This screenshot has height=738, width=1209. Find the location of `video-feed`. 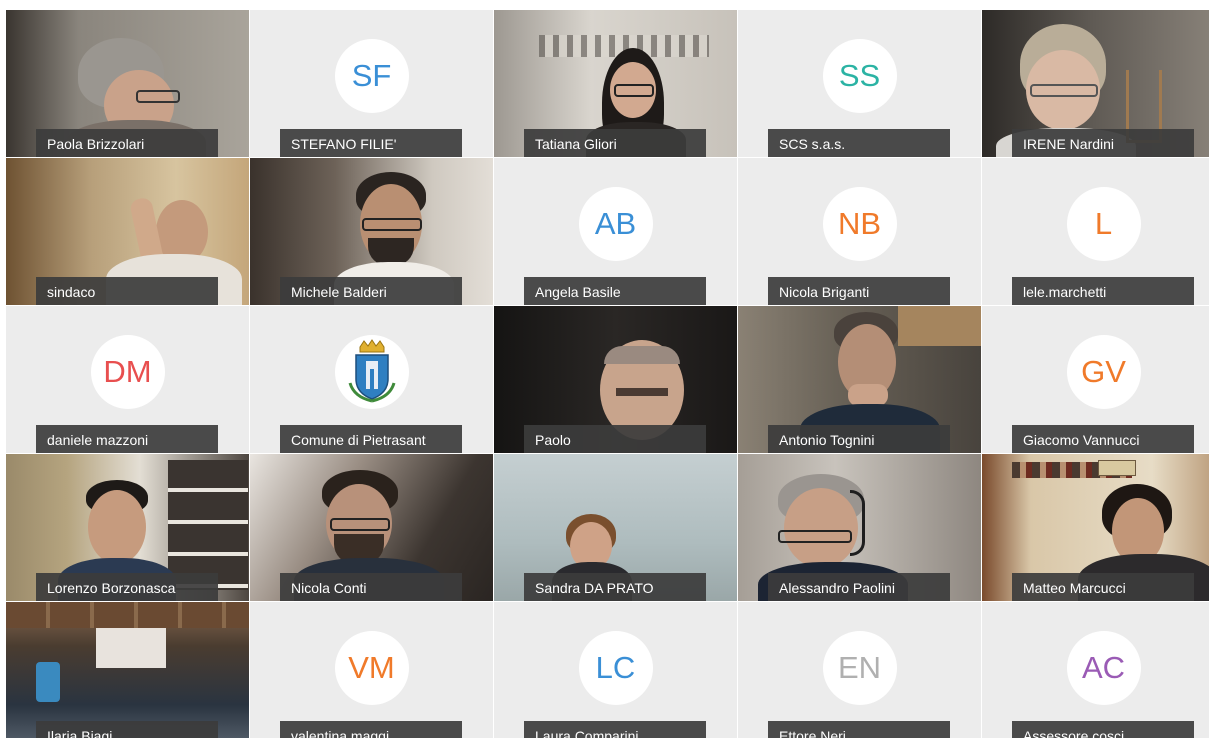

video-feed is located at coordinates (127, 670).